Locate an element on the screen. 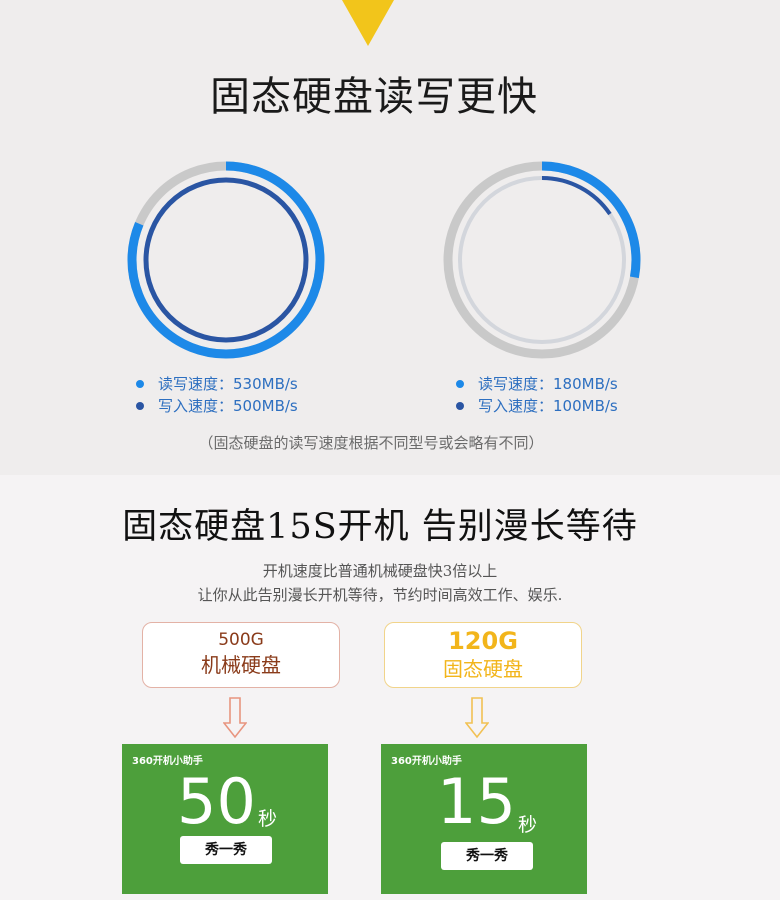  hero-title: 固态硬盘读写更快 is located at coordinates (374, 97).